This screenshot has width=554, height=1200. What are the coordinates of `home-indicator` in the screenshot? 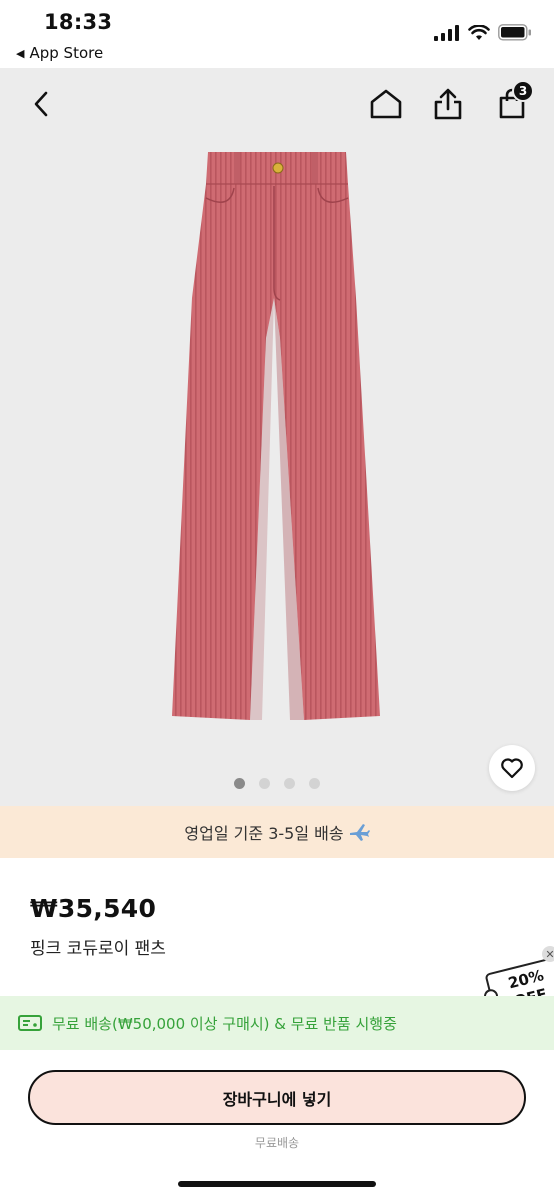 It's located at (277, 1184).